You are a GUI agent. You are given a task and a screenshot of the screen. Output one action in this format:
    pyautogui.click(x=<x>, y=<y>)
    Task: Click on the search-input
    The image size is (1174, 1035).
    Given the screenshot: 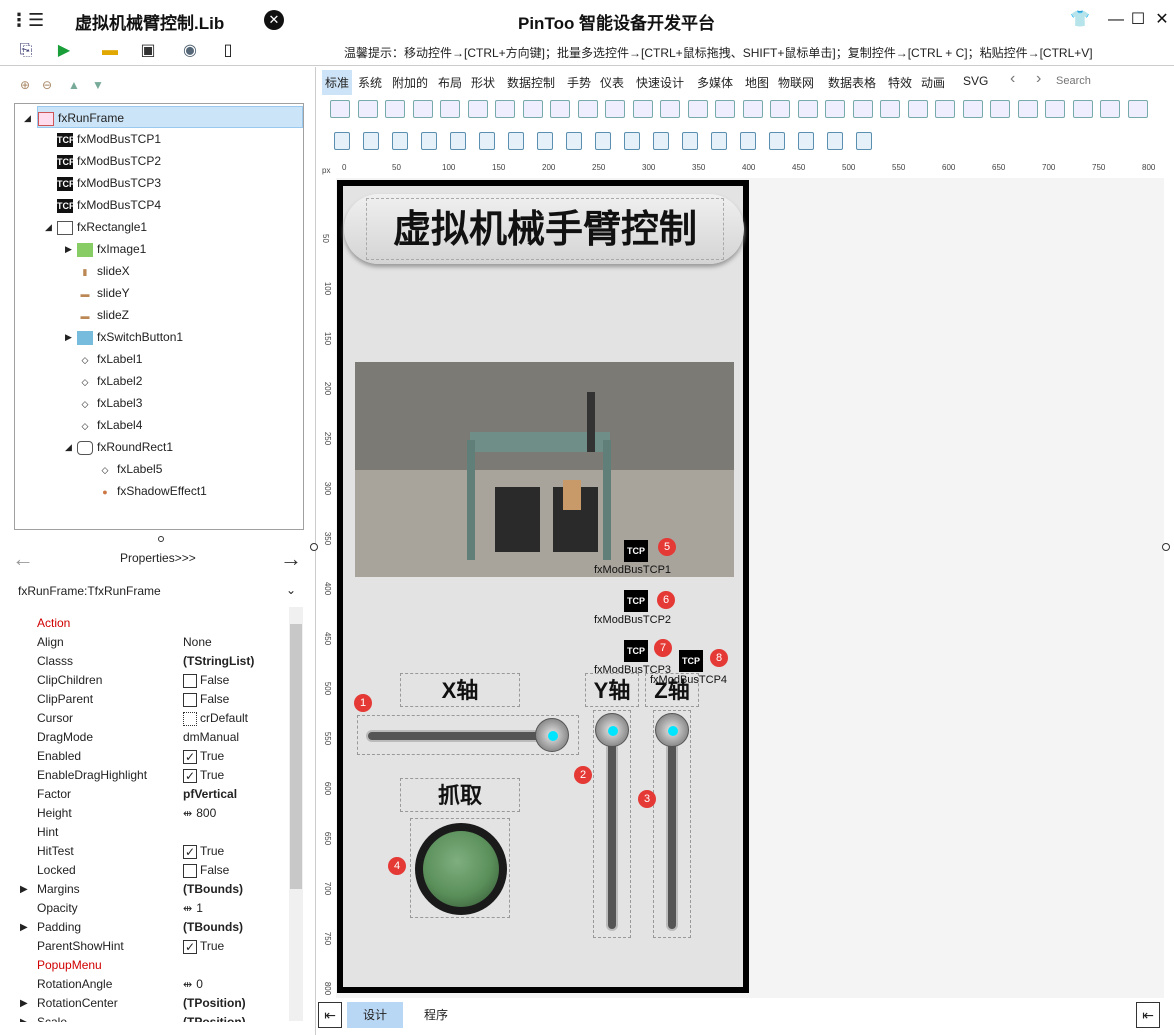 What is the action you would take?
    pyautogui.click(x=1111, y=81)
    